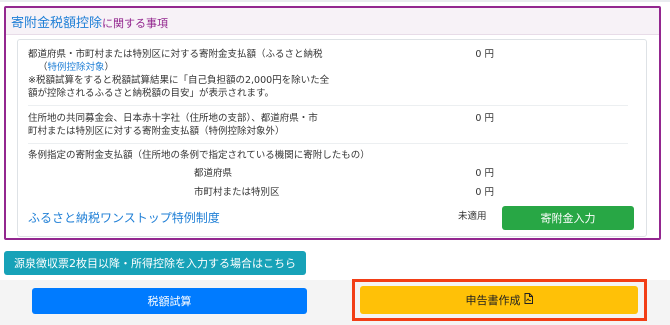 The height and width of the screenshot is (325, 670). Describe the element at coordinates (335, 1) in the screenshot. I see `top-divider` at that location.